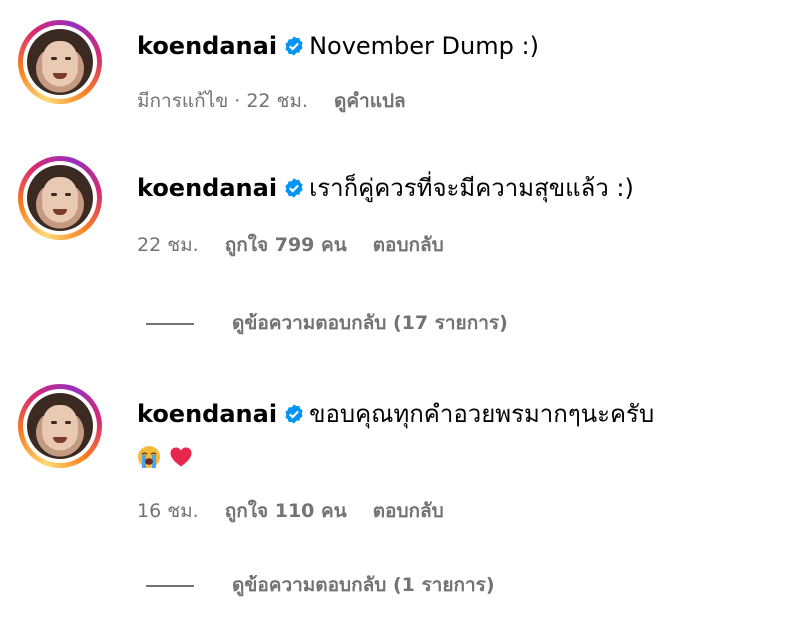 The width and height of the screenshot is (800, 644). What do you see at coordinates (482, 414) in the screenshot?
I see `comment-text: ขอบคุณทุกคำอวยพรมากๆนะครับ` at bounding box center [482, 414].